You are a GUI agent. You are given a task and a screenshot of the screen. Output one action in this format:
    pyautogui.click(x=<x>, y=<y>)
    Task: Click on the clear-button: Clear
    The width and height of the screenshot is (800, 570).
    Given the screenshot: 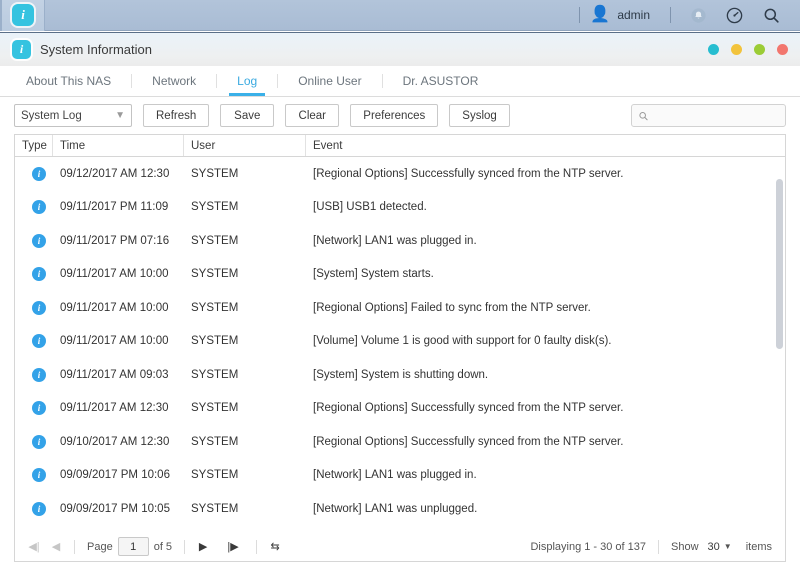 What is the action you would take?
    pyautogui.click(x=312, y=115)
    